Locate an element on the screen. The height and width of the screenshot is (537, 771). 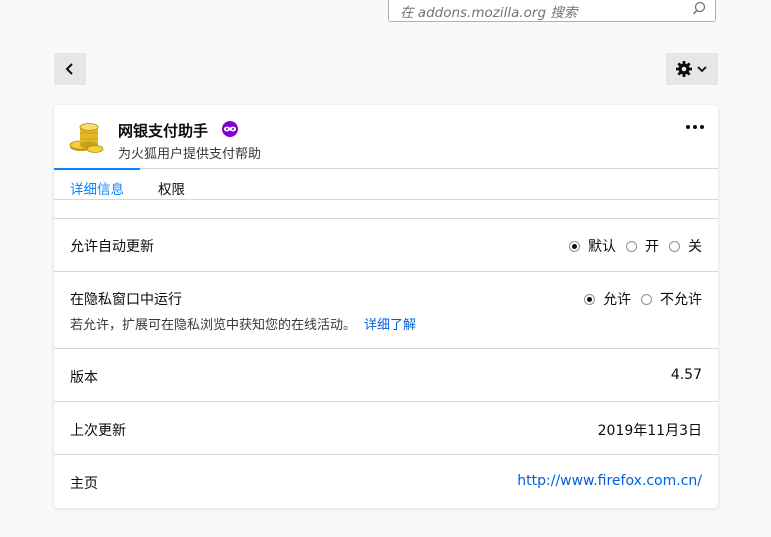
radio-label: 开 is located at coordinates (652, 247).